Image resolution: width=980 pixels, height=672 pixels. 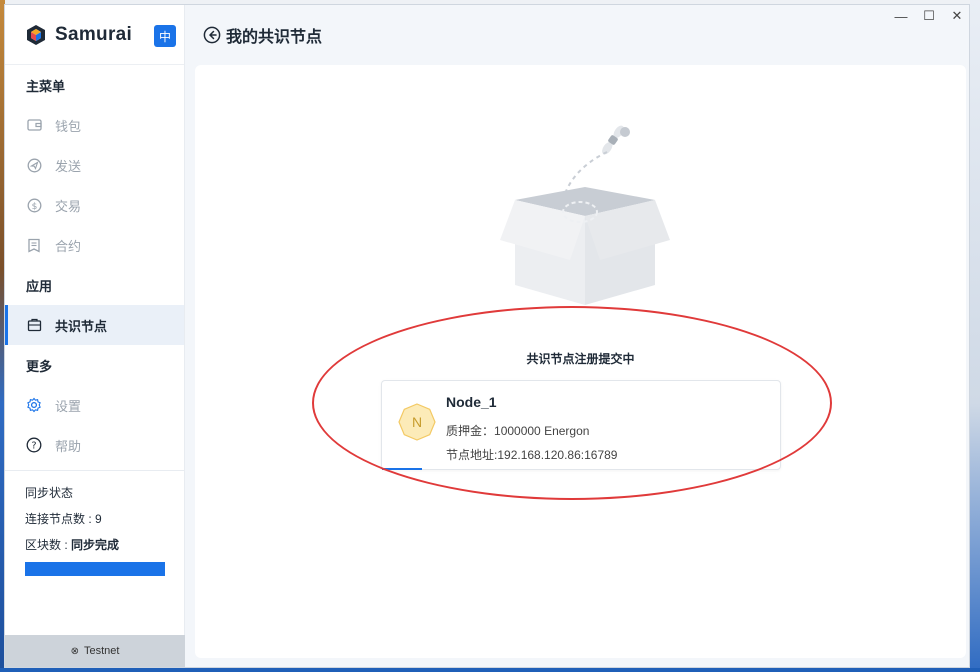 What do you see at coordinates (36, 34) in the screenshot?
I see `samurai-logo-icon` at bounding box center [36, 34].